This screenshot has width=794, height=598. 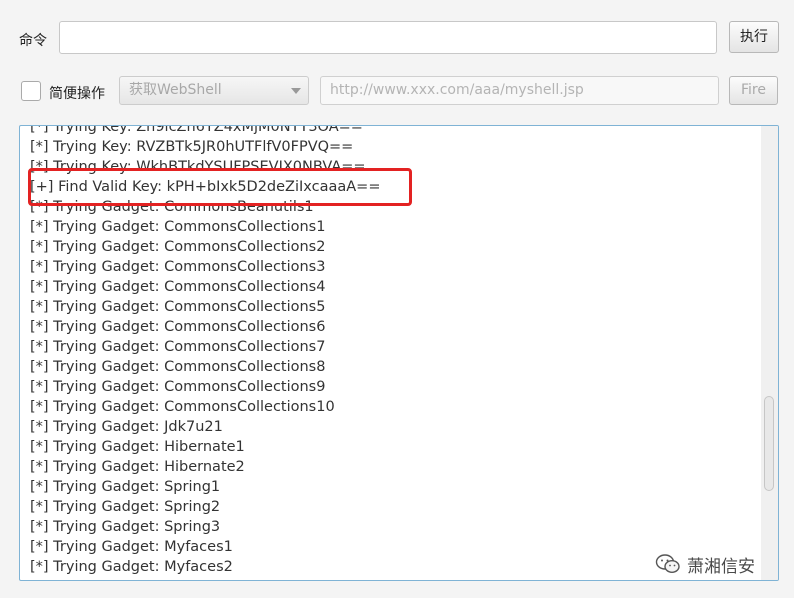 I want to click on log-line: [*] Trying Key: RVZBTk5JR0hUTFlfV0FPVQ==, so click(x=192, y=147).